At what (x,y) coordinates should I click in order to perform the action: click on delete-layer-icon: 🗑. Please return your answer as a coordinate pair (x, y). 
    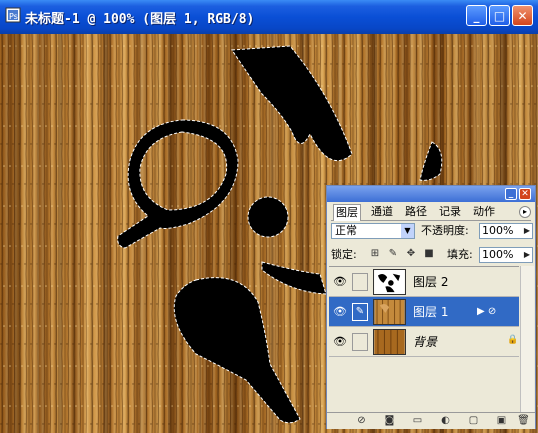
    Looking at the image, I should click on (523, 421).